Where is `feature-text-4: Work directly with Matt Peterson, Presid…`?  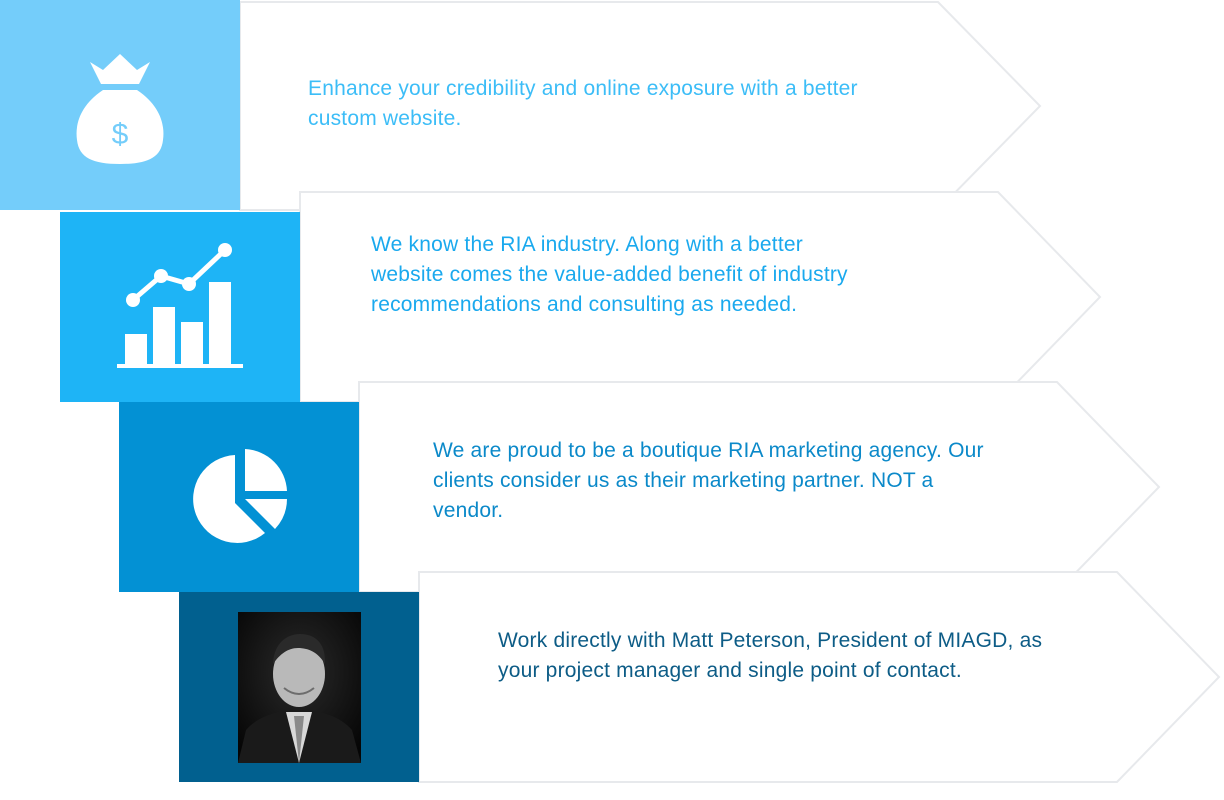 feature-text-4: Work directly with Matt Peterson, Presid… is located at coordinates (770, 655).